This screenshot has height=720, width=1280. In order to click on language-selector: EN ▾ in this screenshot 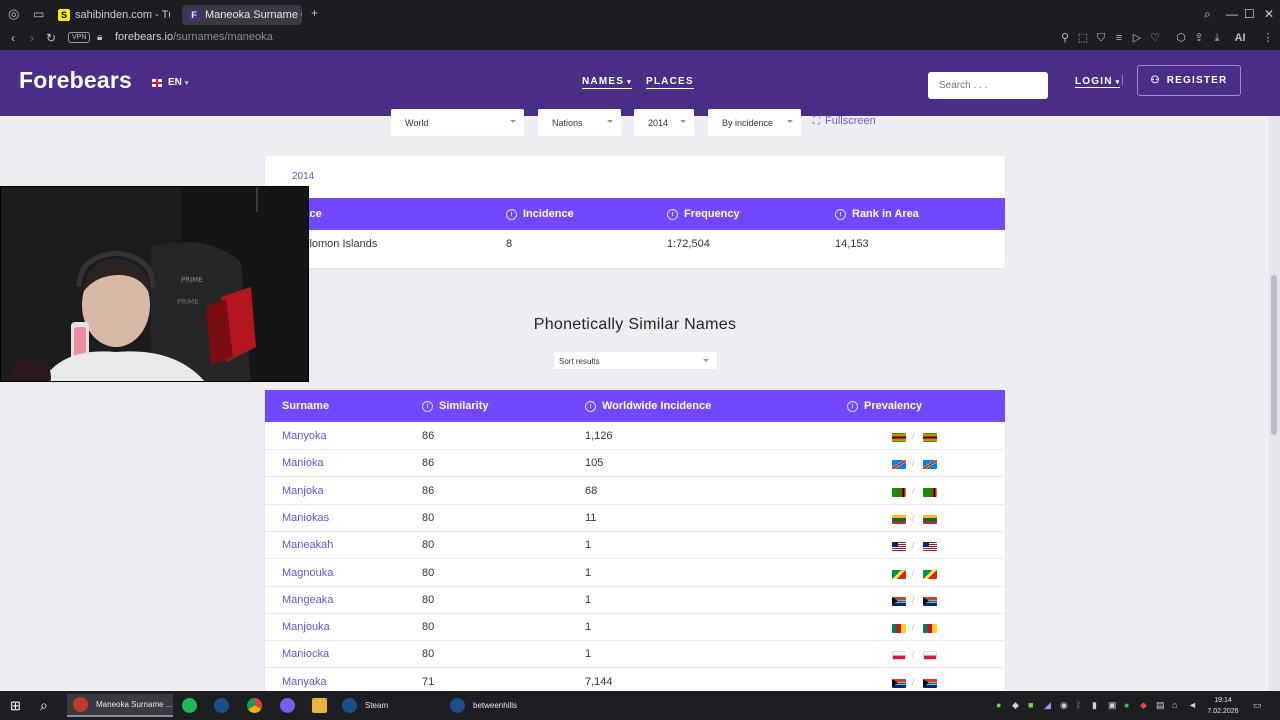, I will do `click(170, 82)`.